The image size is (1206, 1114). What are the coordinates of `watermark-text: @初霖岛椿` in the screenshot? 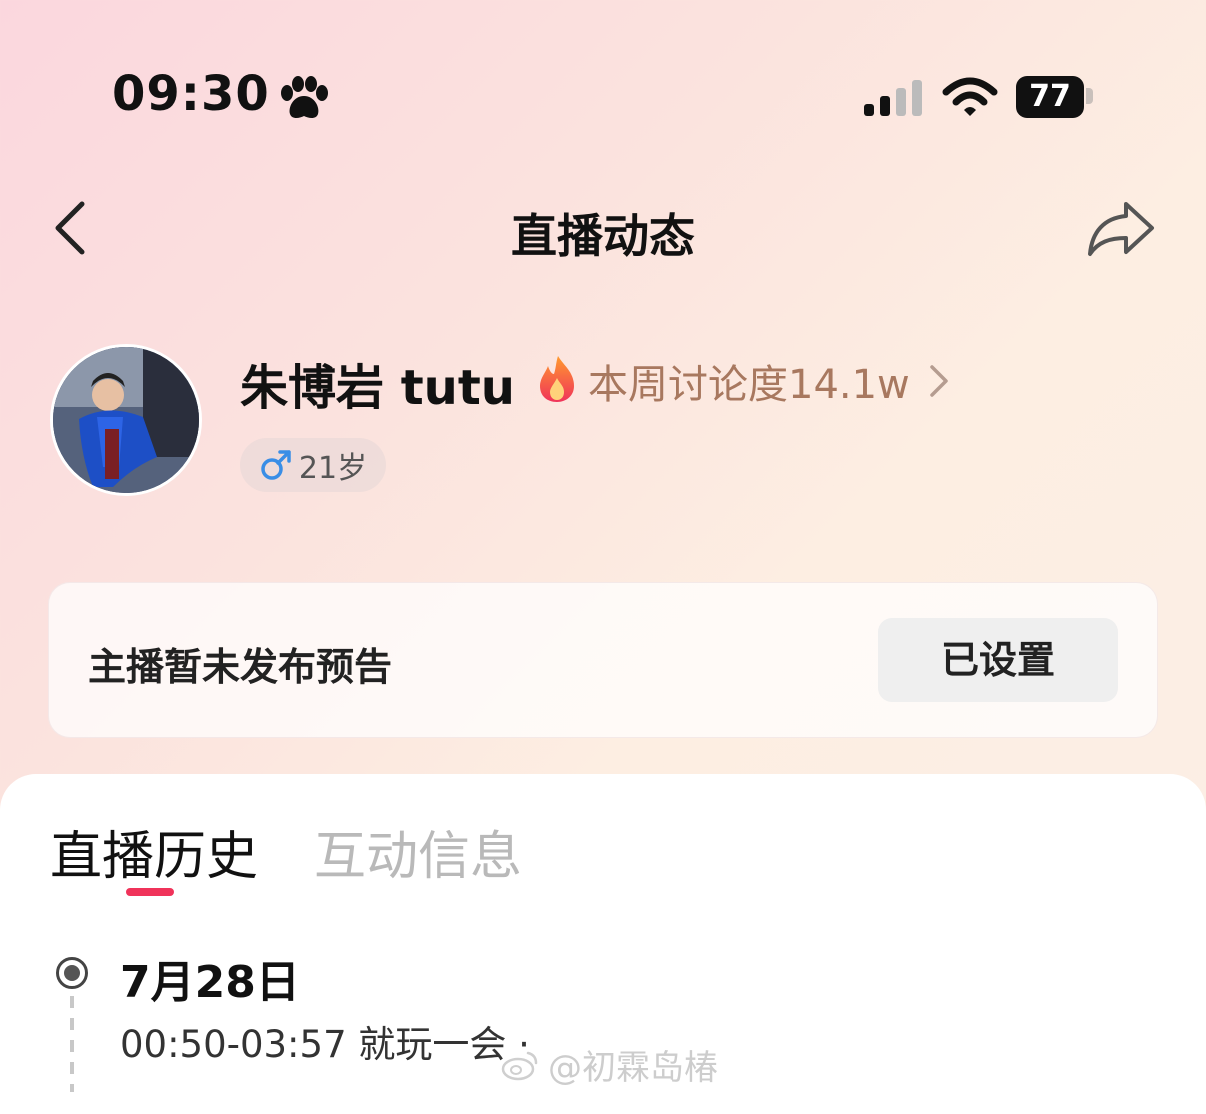 It's located at (633, 1068).